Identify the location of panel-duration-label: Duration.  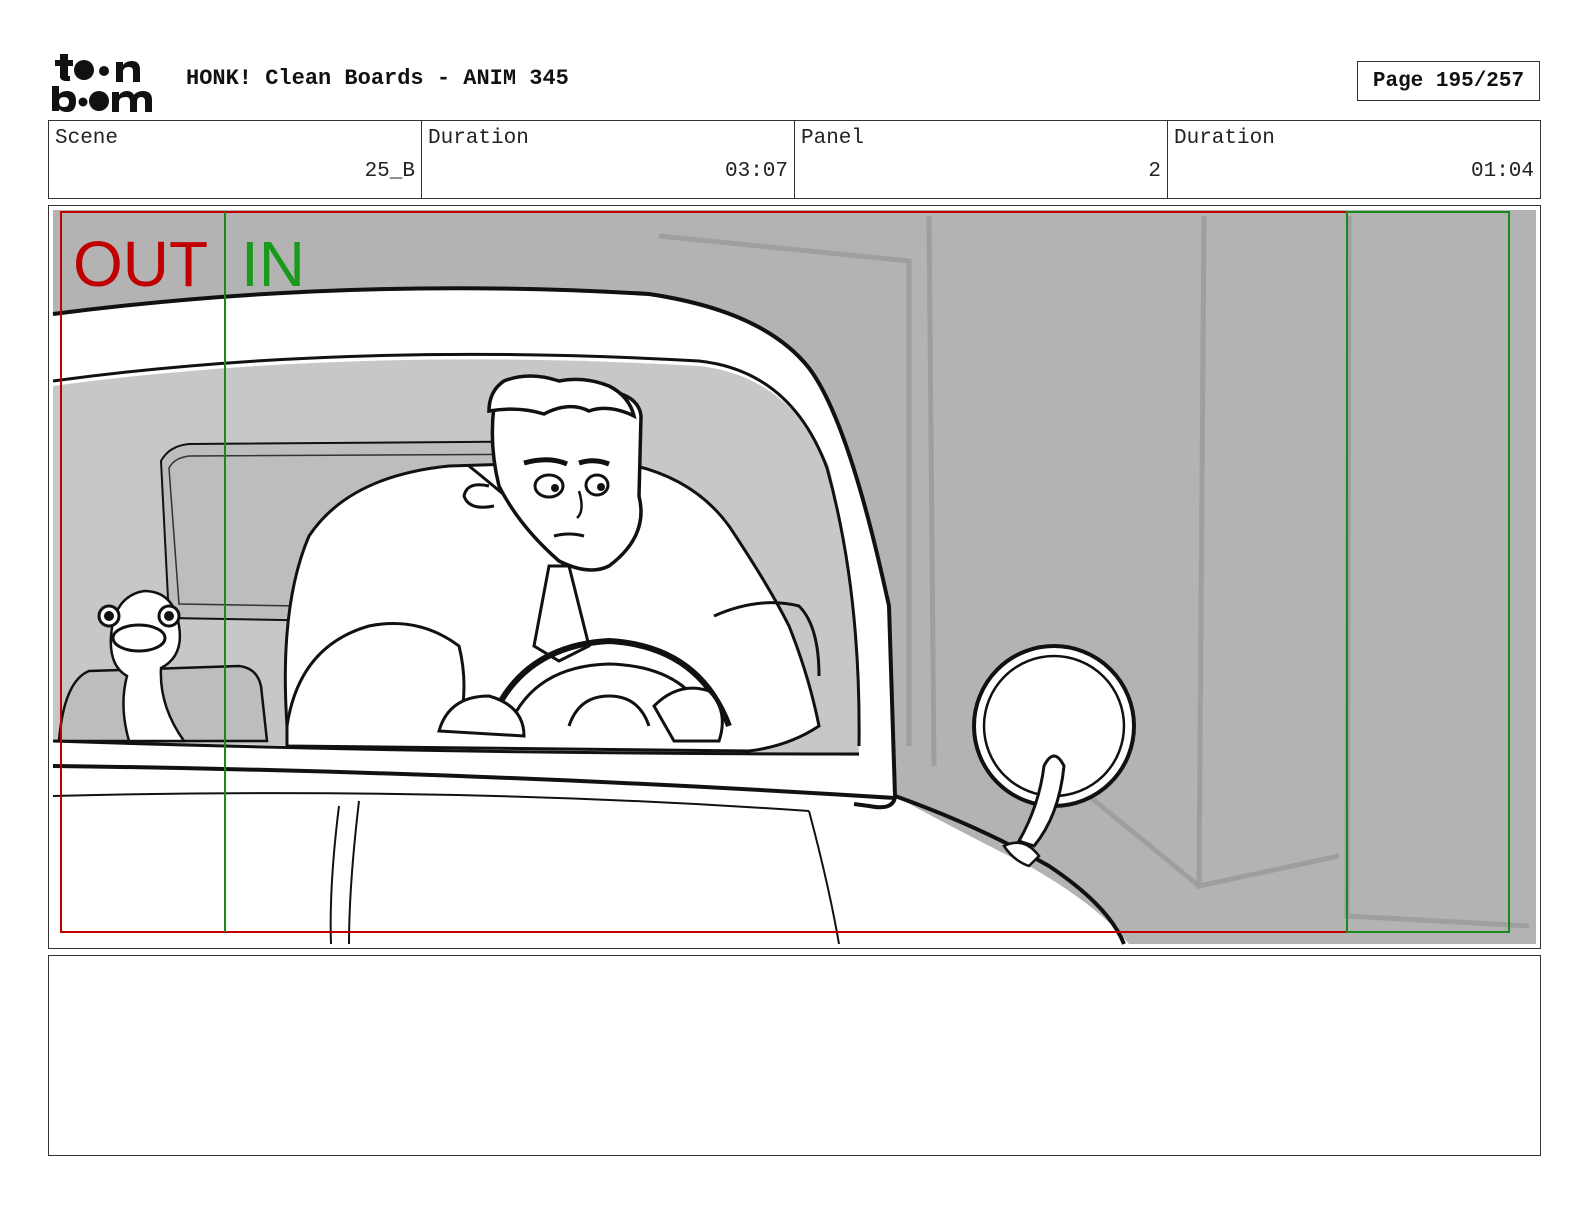
(1224, 138).